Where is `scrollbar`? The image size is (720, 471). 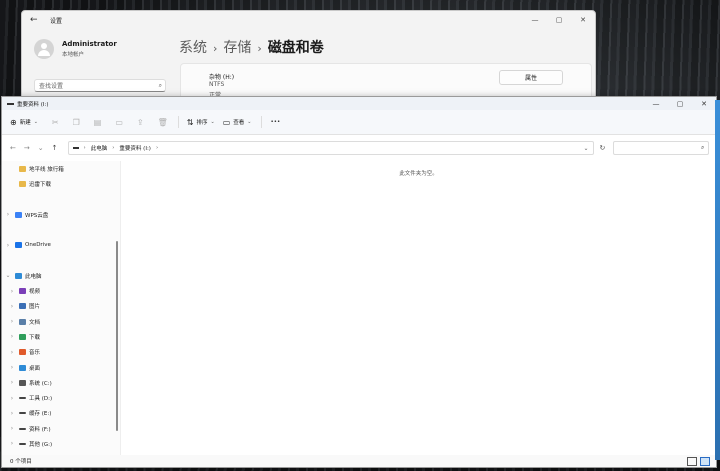
scrollbar is located at coordinates (117, 336).